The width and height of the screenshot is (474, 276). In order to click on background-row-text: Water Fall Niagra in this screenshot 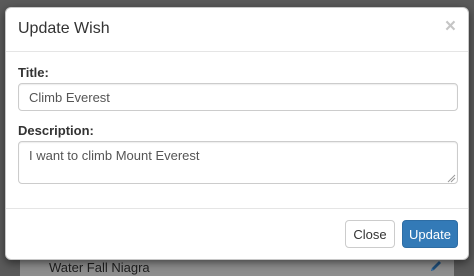, I will do `click(99, 267)`.